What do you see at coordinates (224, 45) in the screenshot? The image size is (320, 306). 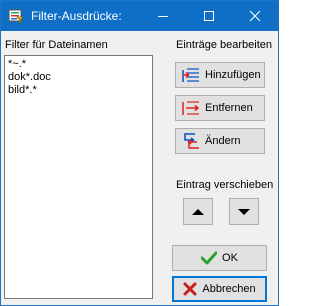 I see `edit-entries-label: Einträge bearbeiten` at bounding box center [224, 45].